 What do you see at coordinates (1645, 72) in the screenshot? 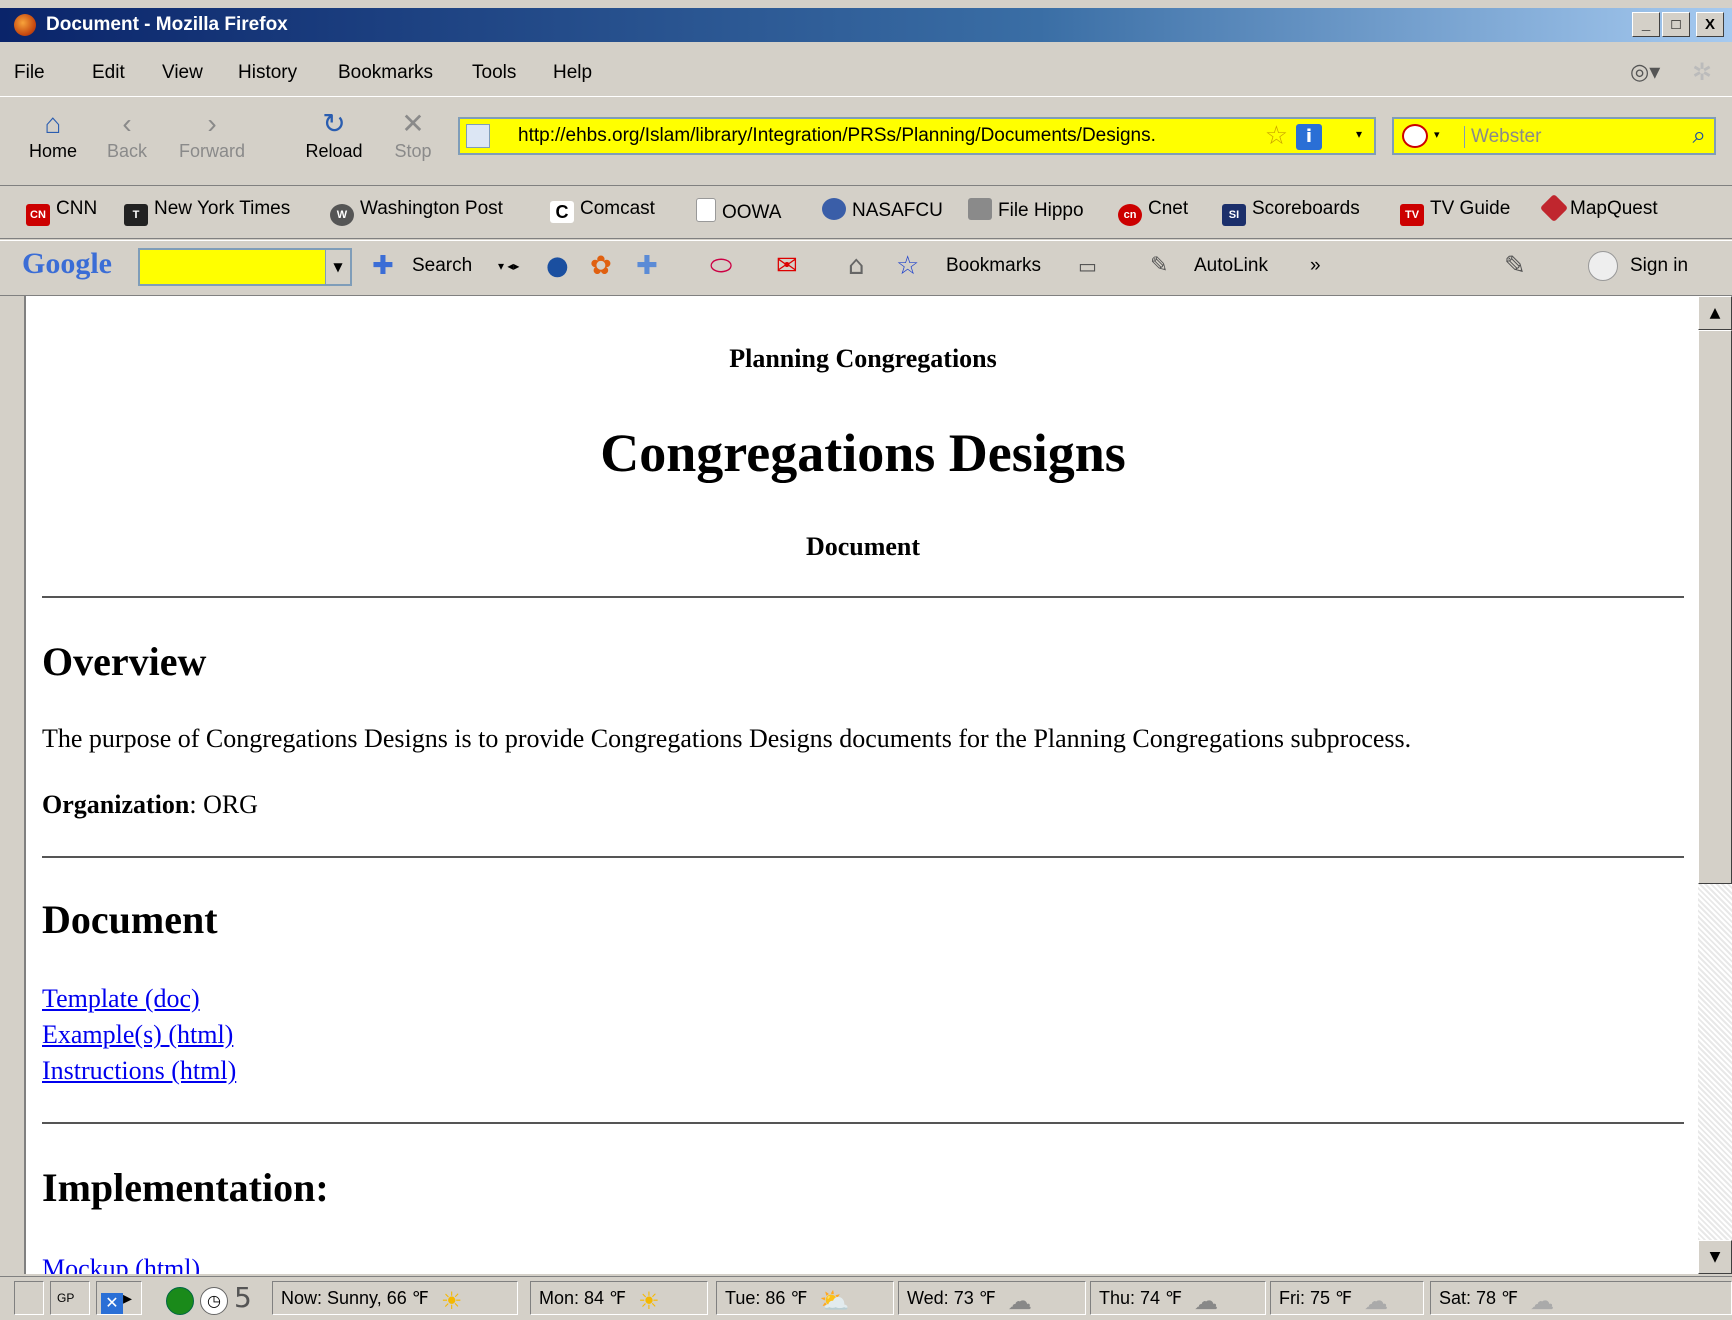
I see `activity-icon: ◎▾` at bounding box center [1645, 72].